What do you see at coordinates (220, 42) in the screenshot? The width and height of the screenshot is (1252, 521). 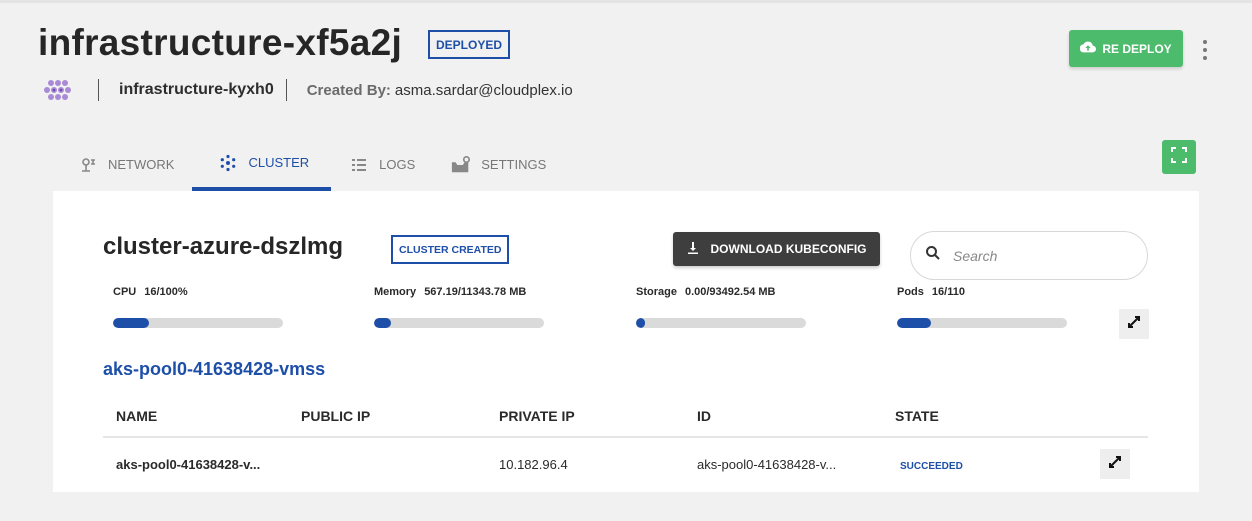 I see `page-title: infrastructure-xf5a2j` at bounding box center [220, 42].